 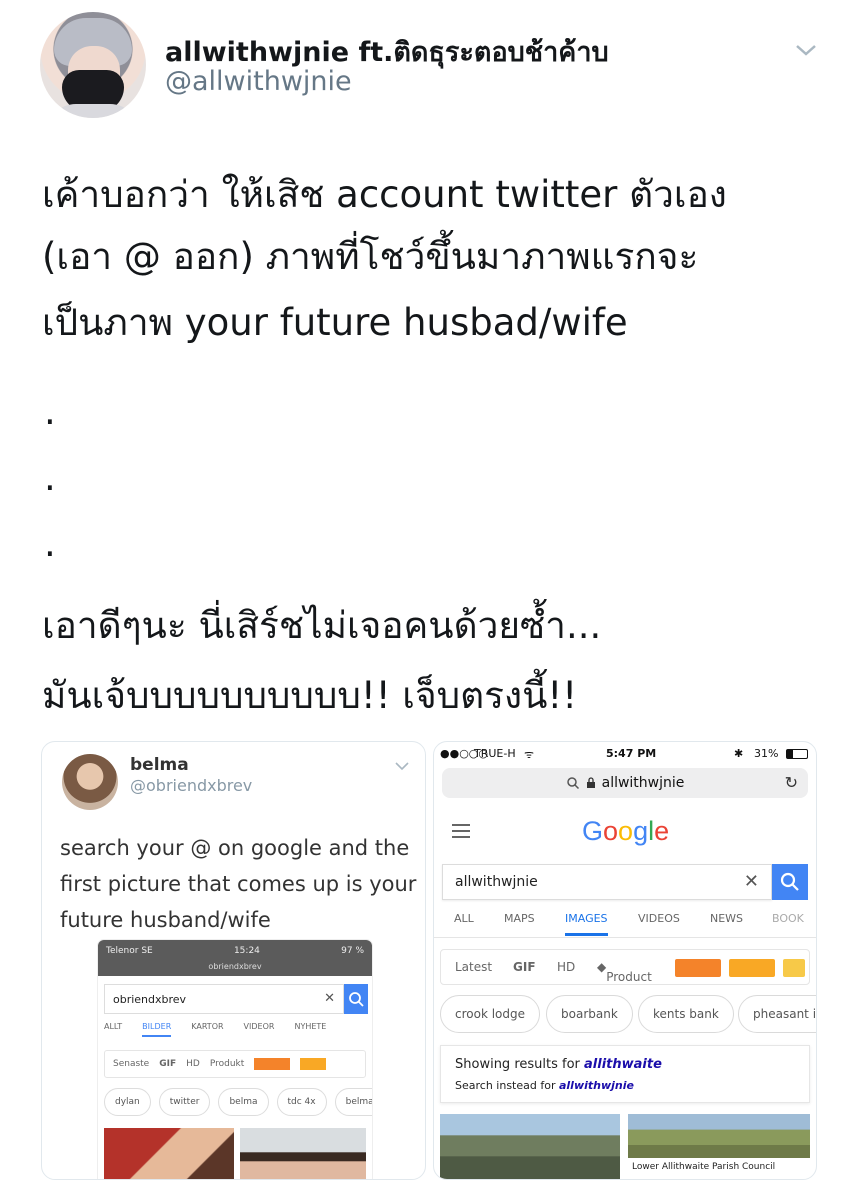 What do you see at coordinates (791, 782) in the screenshot?
I see `reload-icon: ↻` at bounding box center [791, 782].